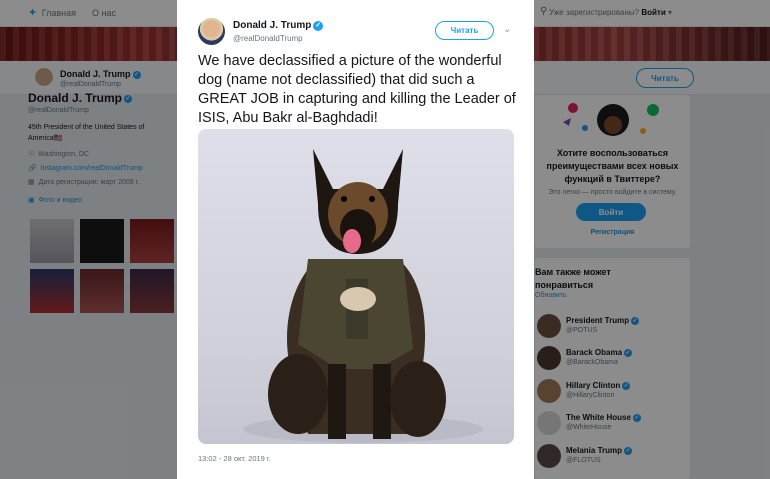  Describe the element at coordinates (464, 30) in the screenshot. I see `follow-button: Читать` at that location.